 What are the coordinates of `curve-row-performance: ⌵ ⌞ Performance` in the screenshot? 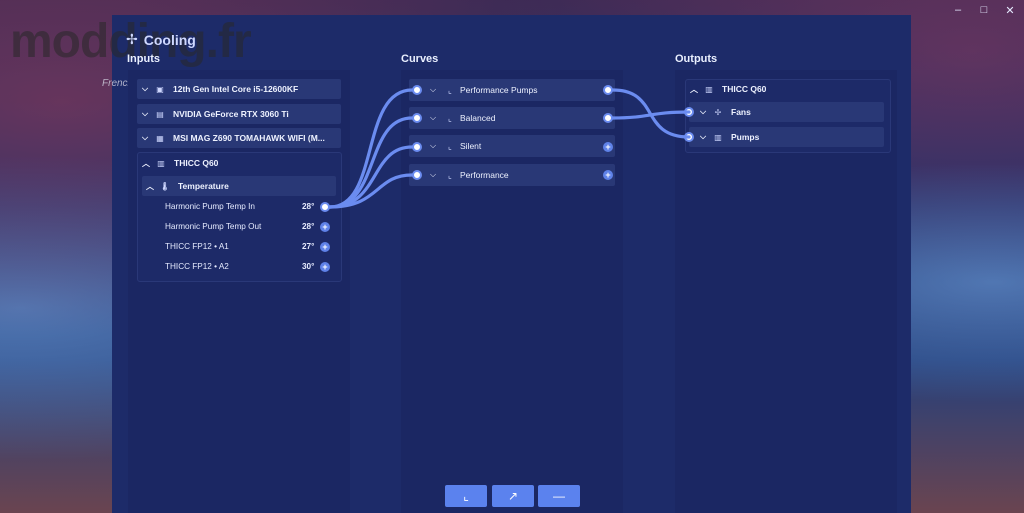 It's located at (512, 175).